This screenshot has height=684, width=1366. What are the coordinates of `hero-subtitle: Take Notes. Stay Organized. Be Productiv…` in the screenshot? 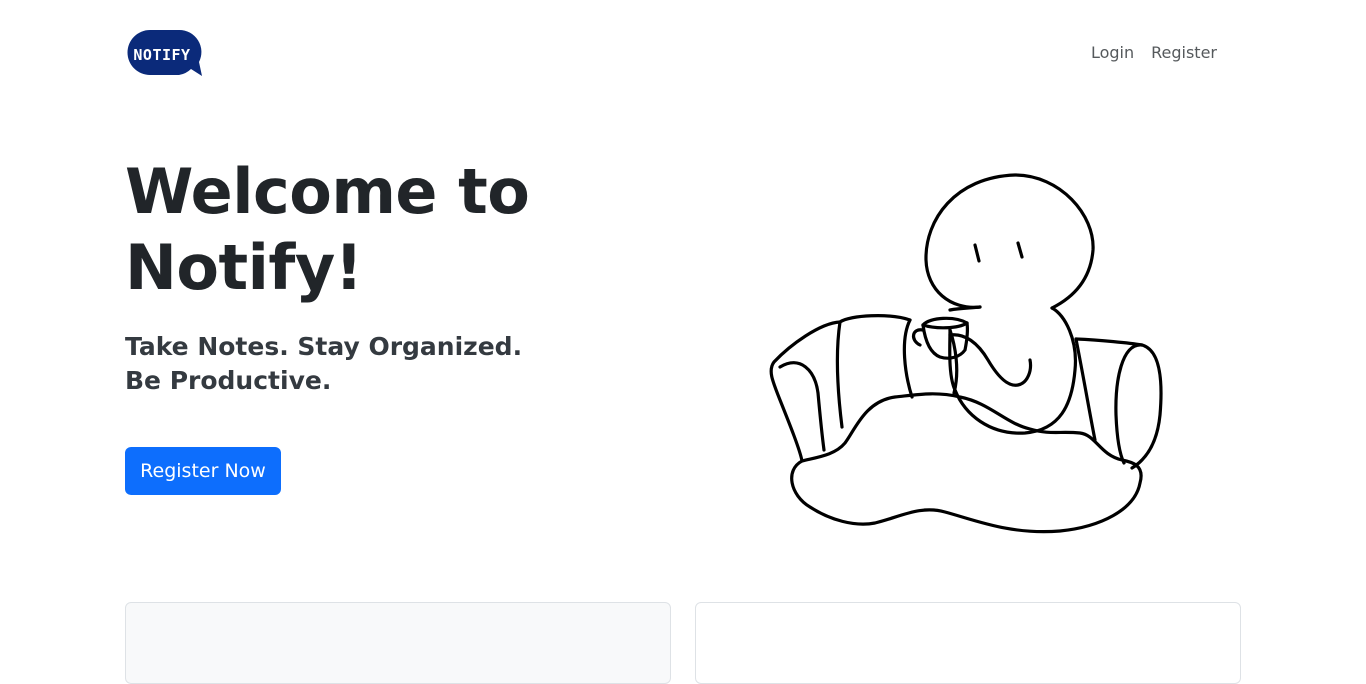 It's located at (324, 363).